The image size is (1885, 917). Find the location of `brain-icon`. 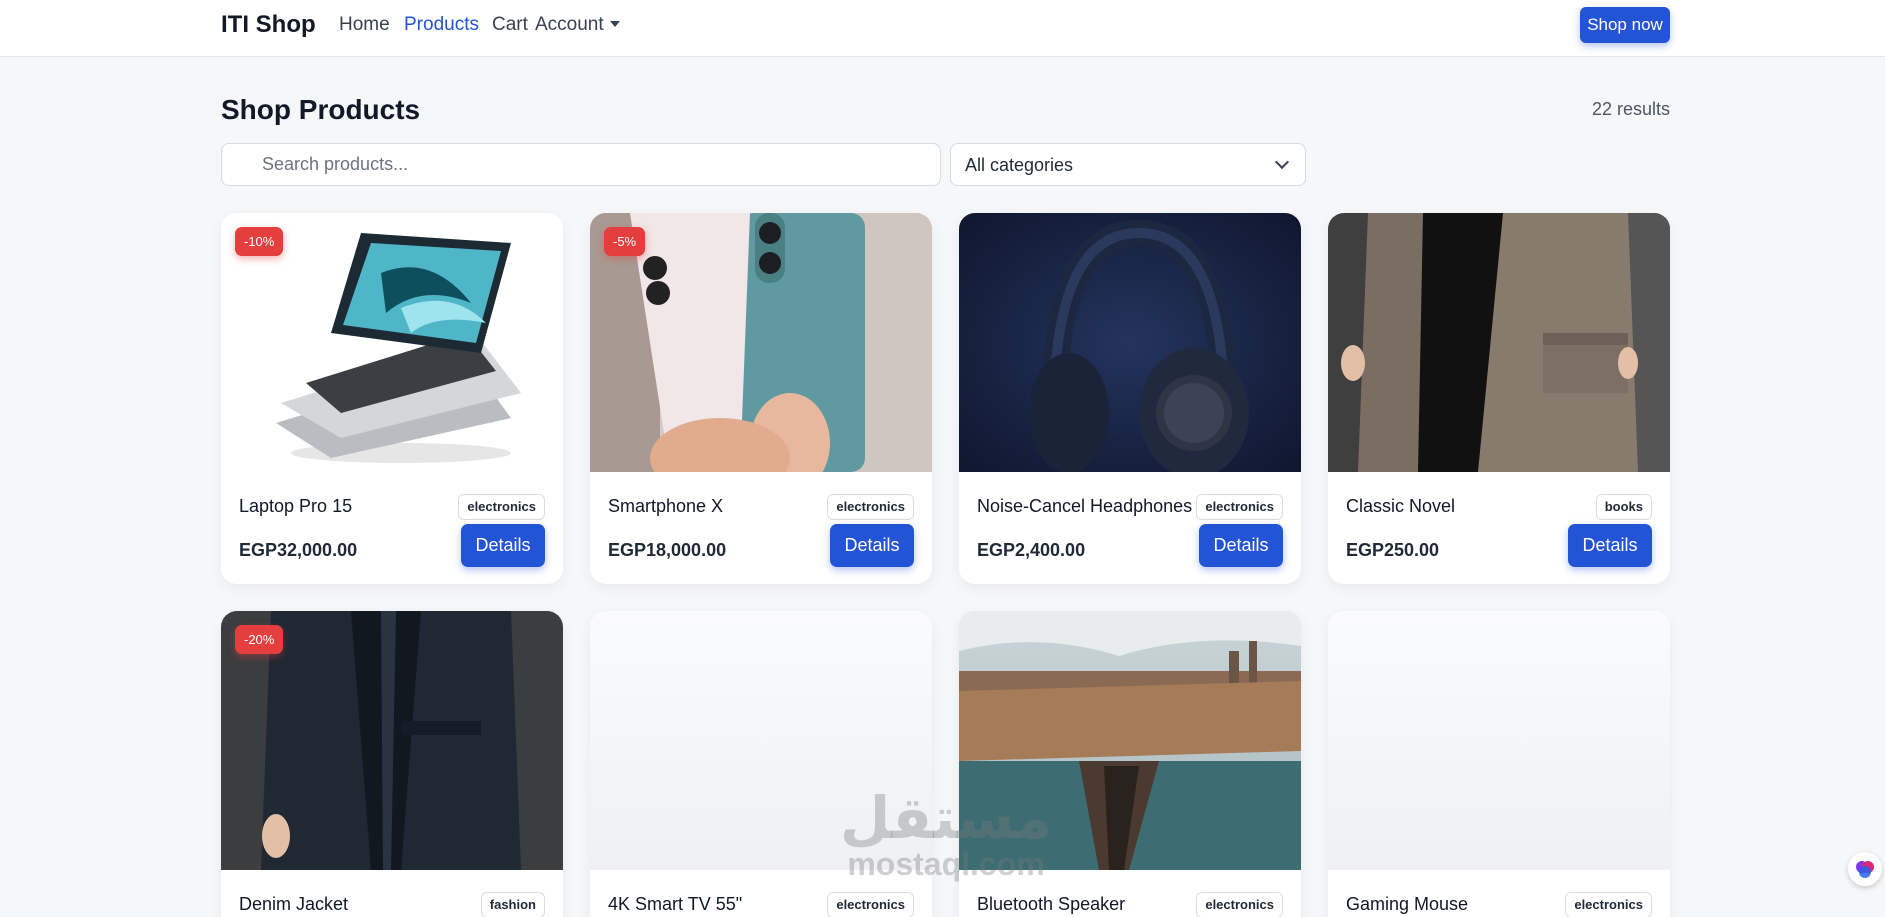

brain-icon is located at coordinates (1865, 869).